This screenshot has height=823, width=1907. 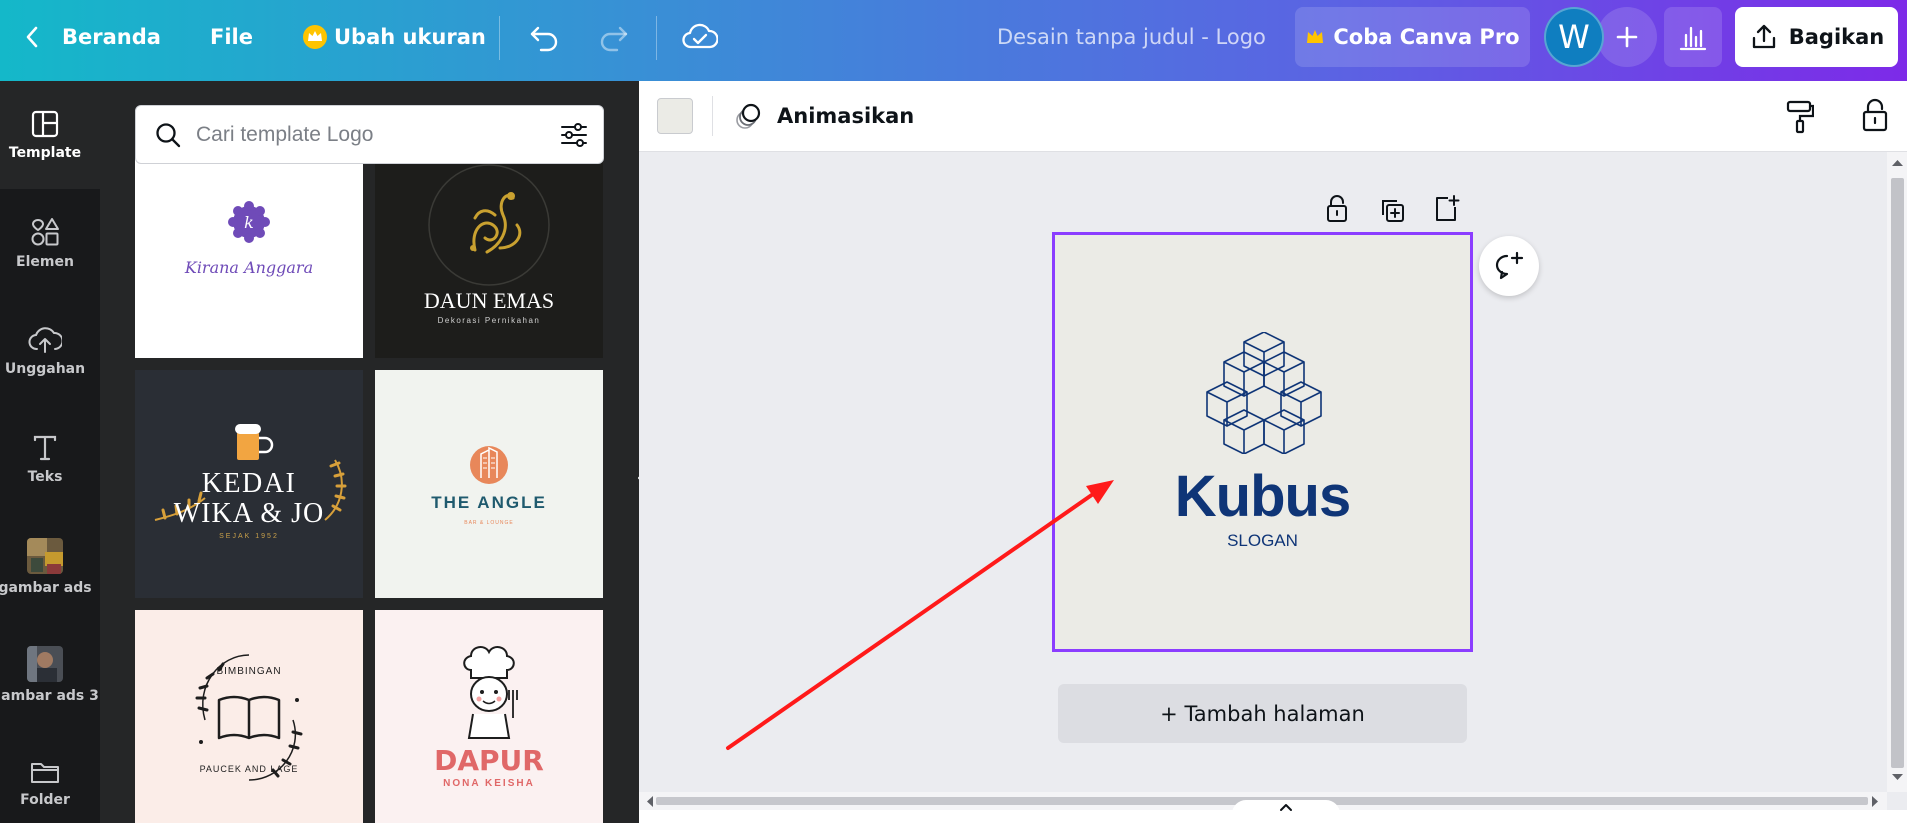 What do you see at coordinates (45, 369) in the screenshot?
I see `rail-label: Unggahan` at bounding box center [45, 369].